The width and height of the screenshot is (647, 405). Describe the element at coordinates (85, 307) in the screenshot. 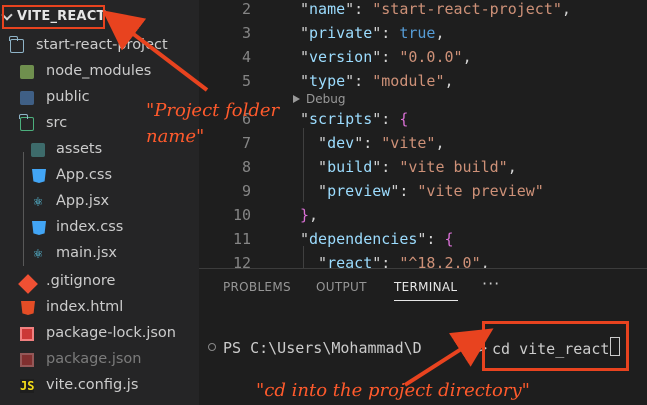

I see `tree-item-label: index.html` at that location.